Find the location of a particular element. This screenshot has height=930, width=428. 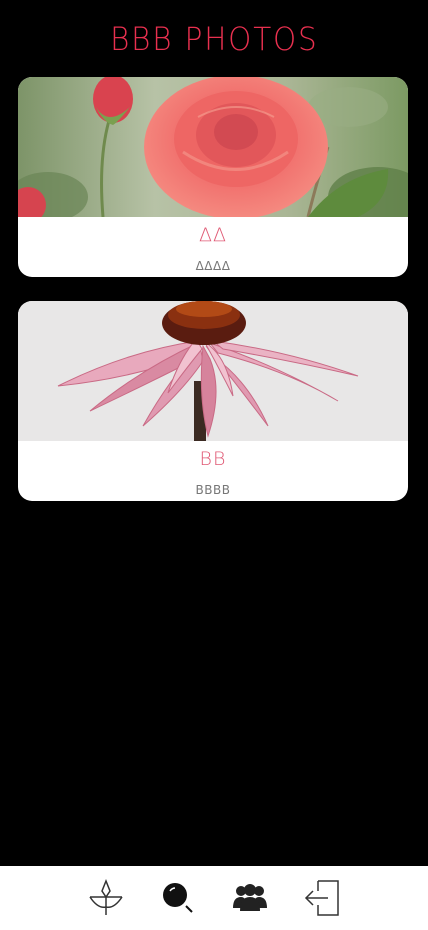

nav-logout-button is located at coordinates (322, 898).